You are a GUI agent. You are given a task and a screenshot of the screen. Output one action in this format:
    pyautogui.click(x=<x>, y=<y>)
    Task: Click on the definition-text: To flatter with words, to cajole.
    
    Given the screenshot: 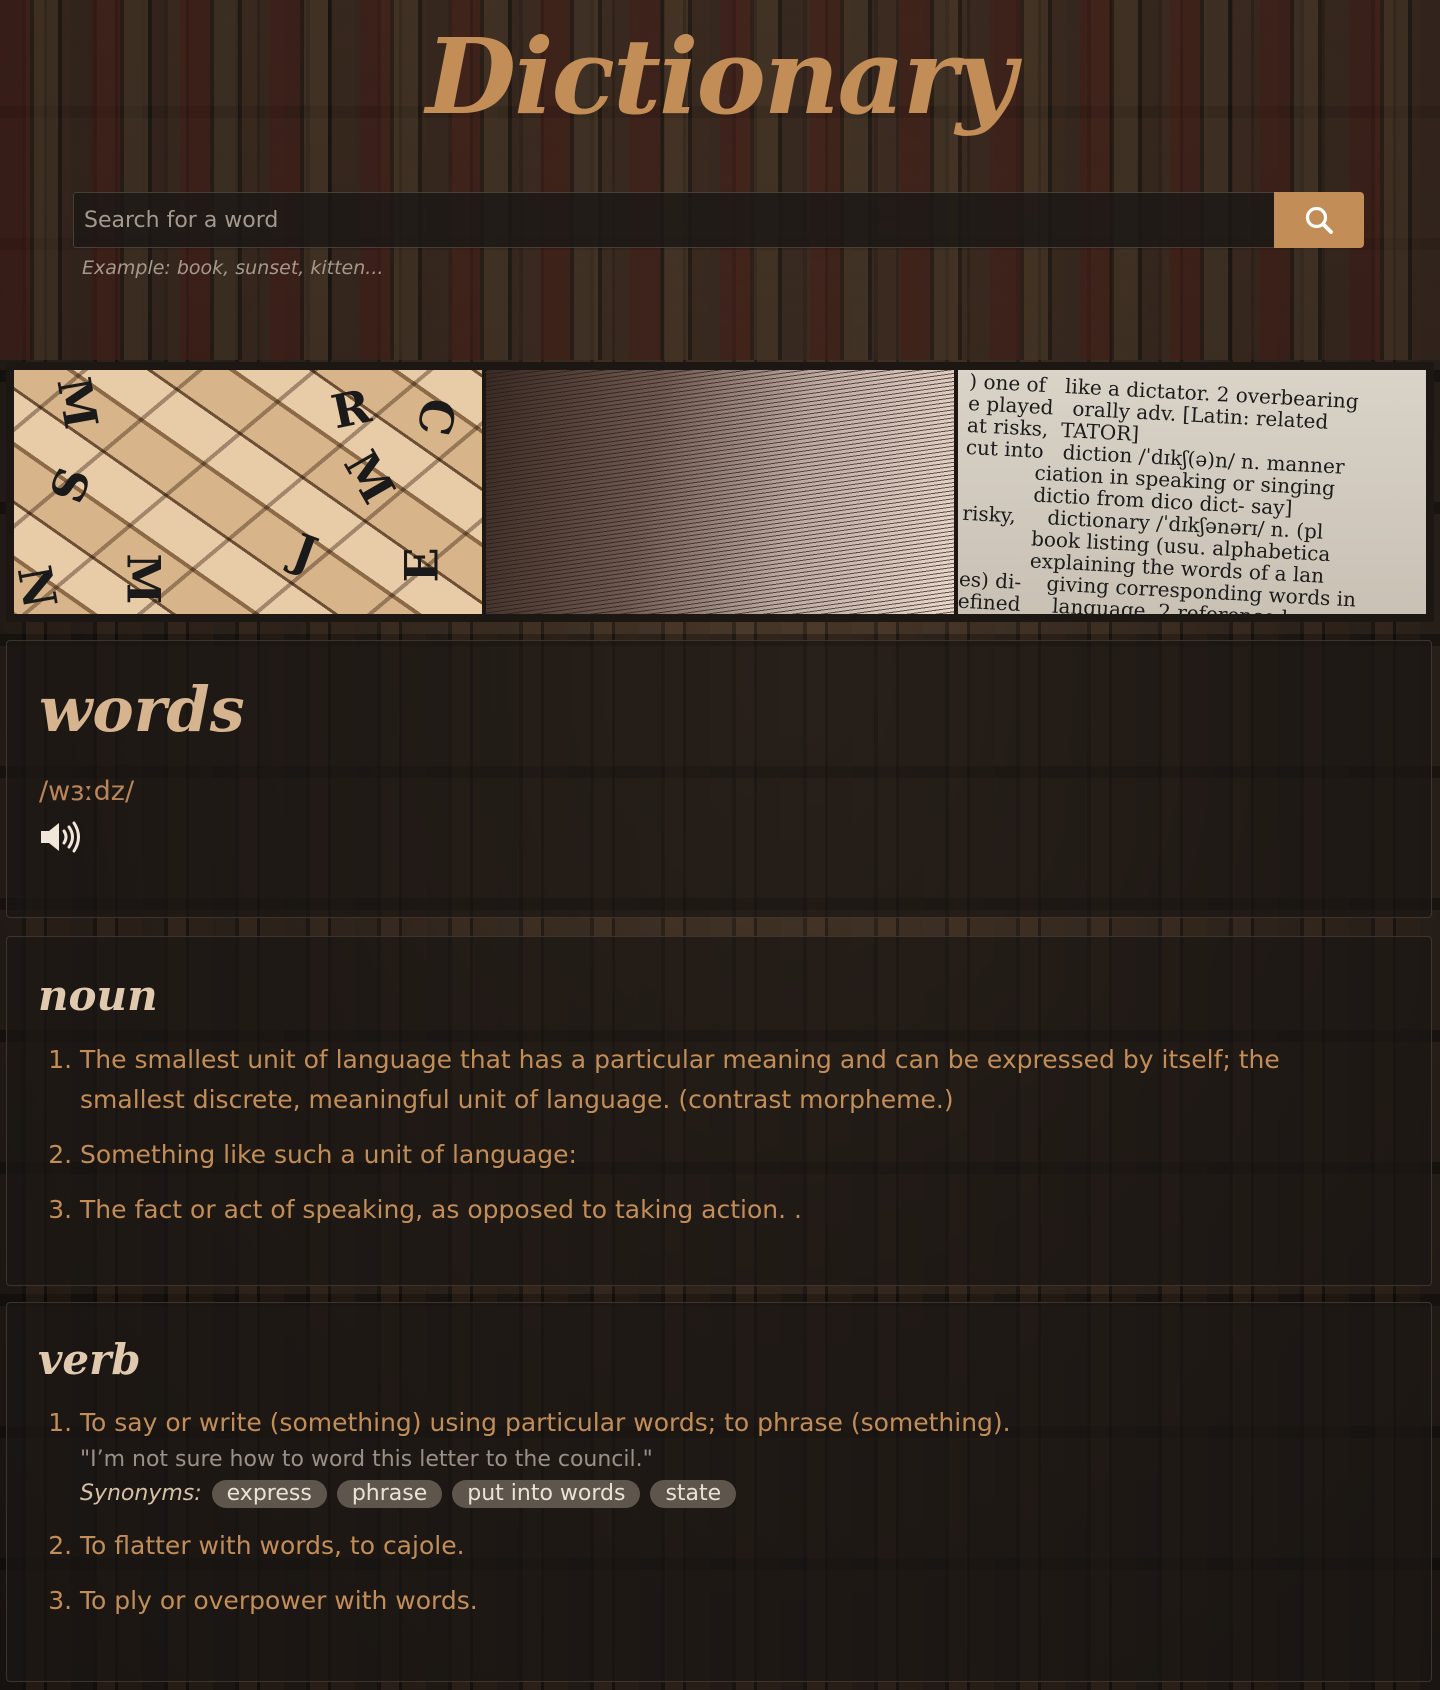 What is the action you would take?
    pyautogui.click(x=272, y=1545)
    